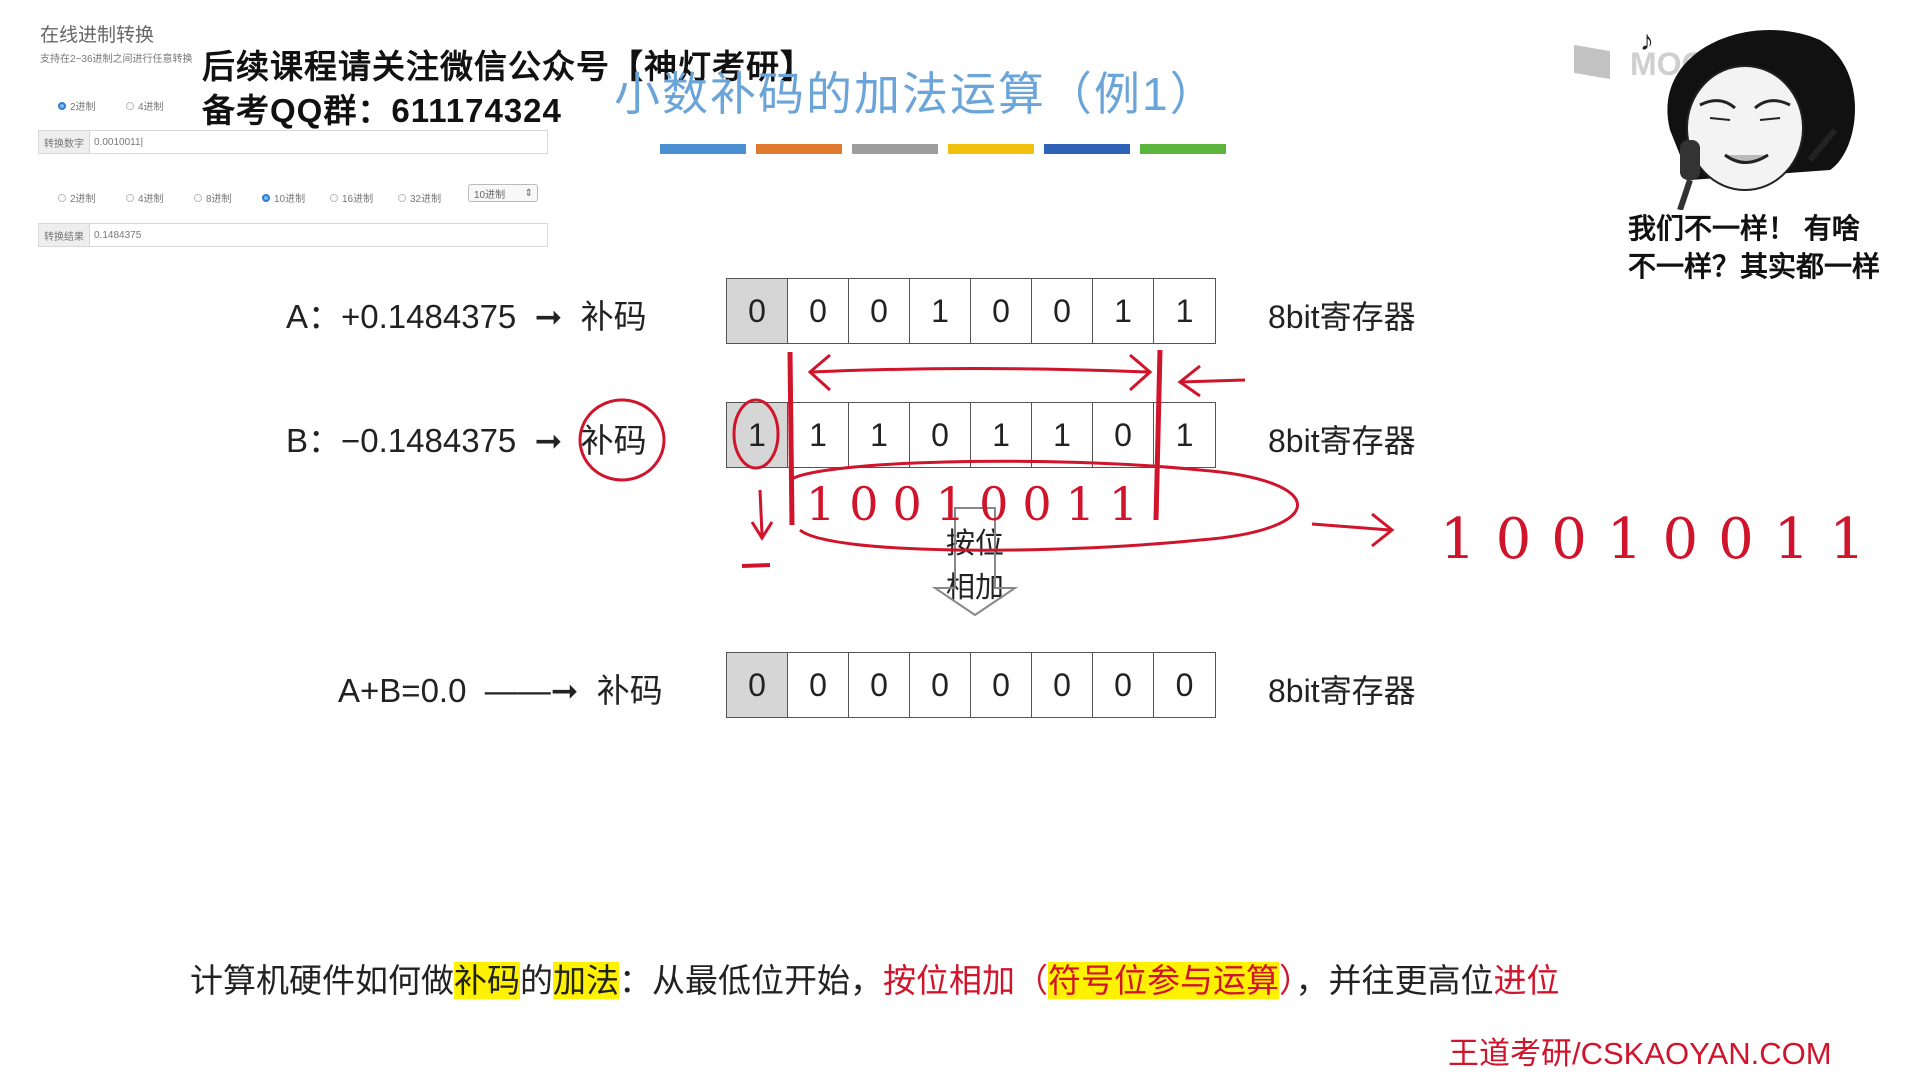  Describe the element at coordinates (293, 235) in the screenshot. I see `result-field: 转换结果 0.1484375` at that location.